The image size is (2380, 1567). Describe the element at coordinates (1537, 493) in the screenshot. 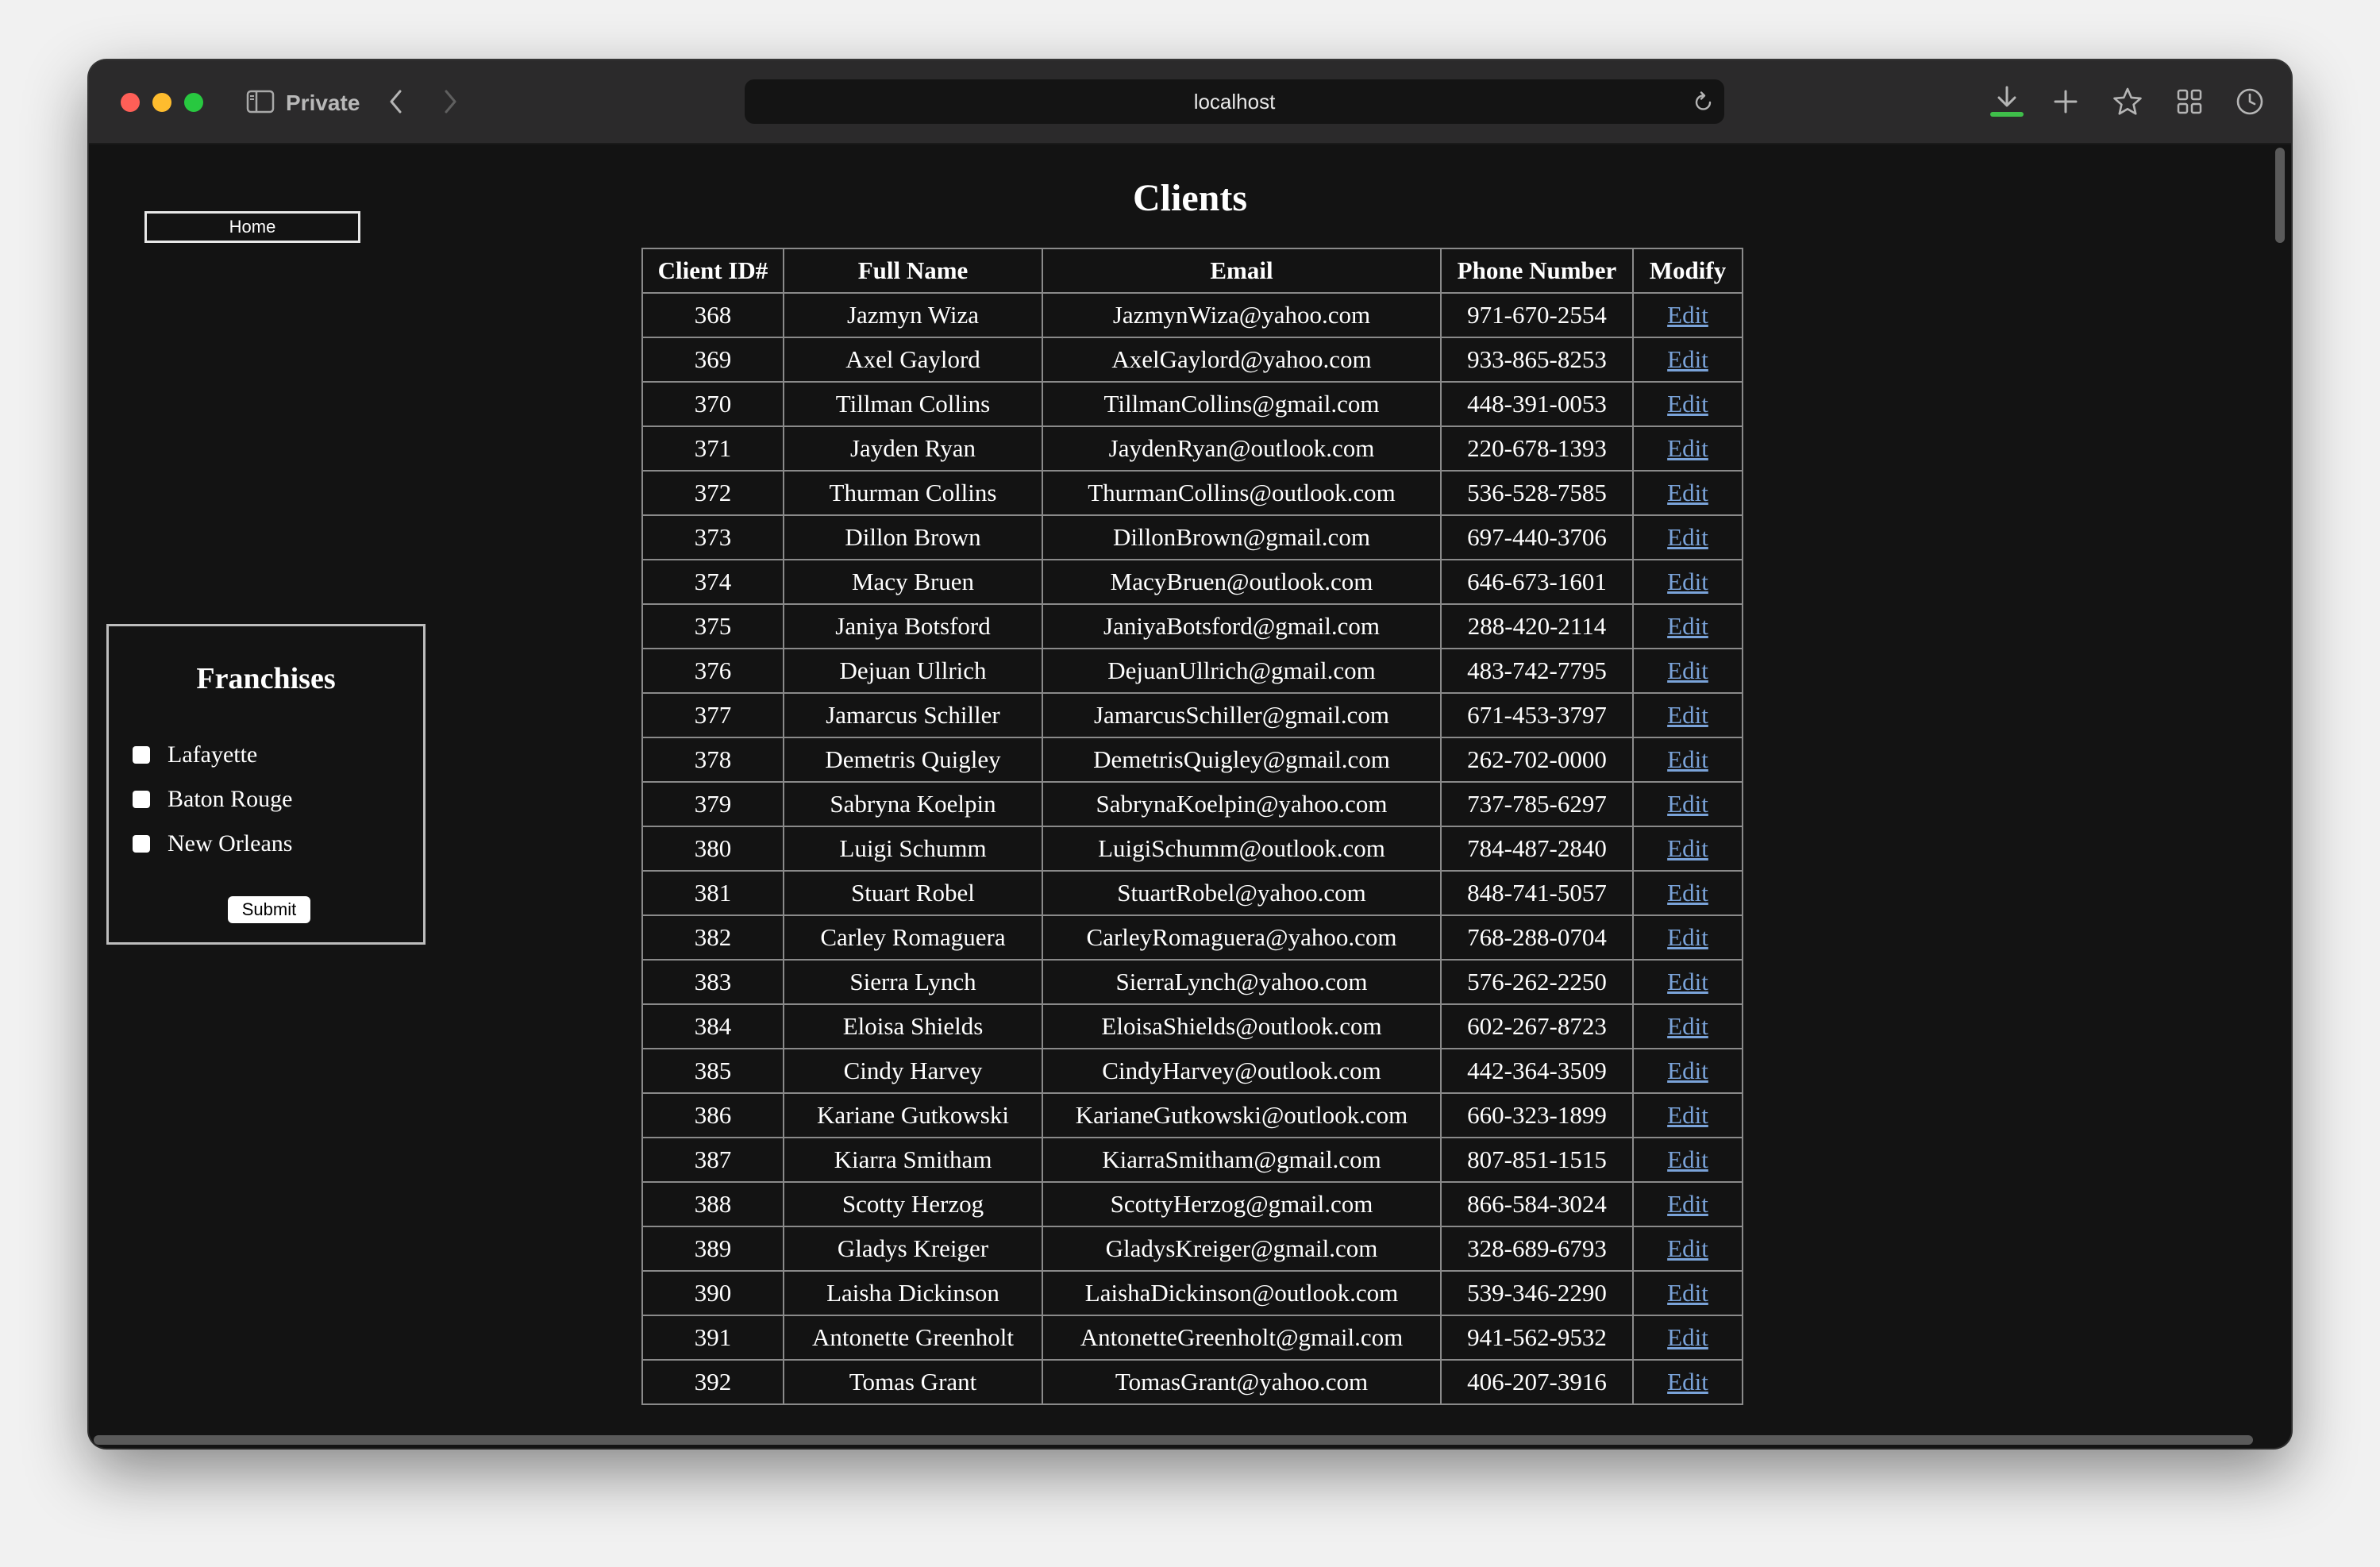

I see `cell-phone: 536-528-7585` at that location.